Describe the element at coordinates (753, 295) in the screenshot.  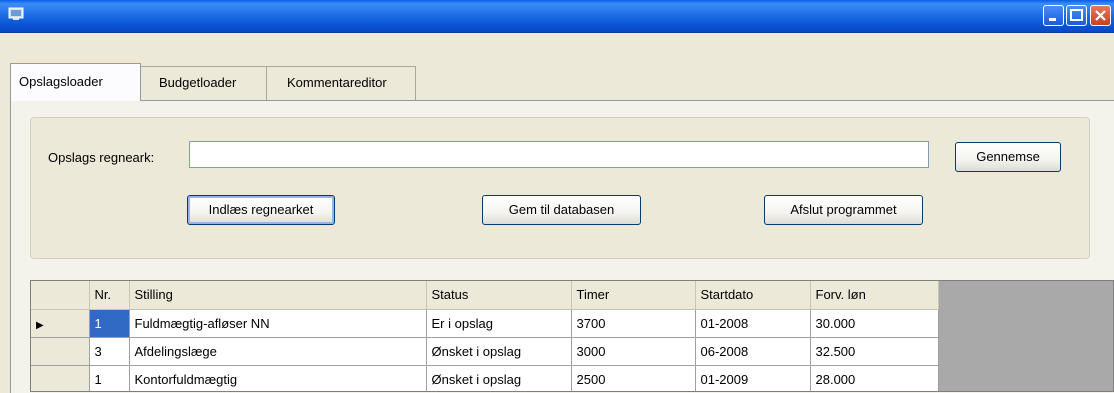
I see `column-header-startdato: Startdato` at that location.